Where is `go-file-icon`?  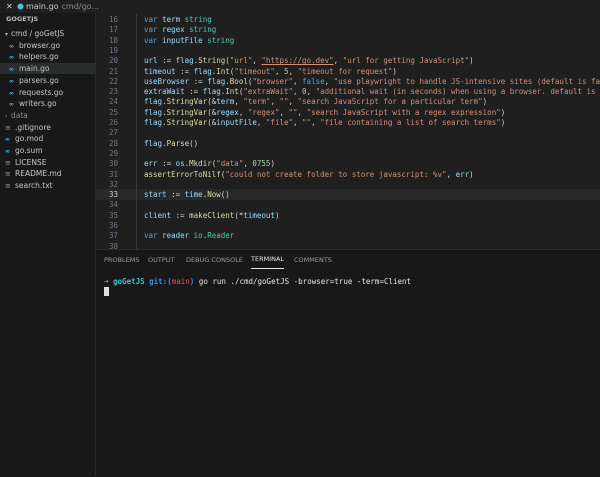 go-file-icon is located at coordinates (20, 6).